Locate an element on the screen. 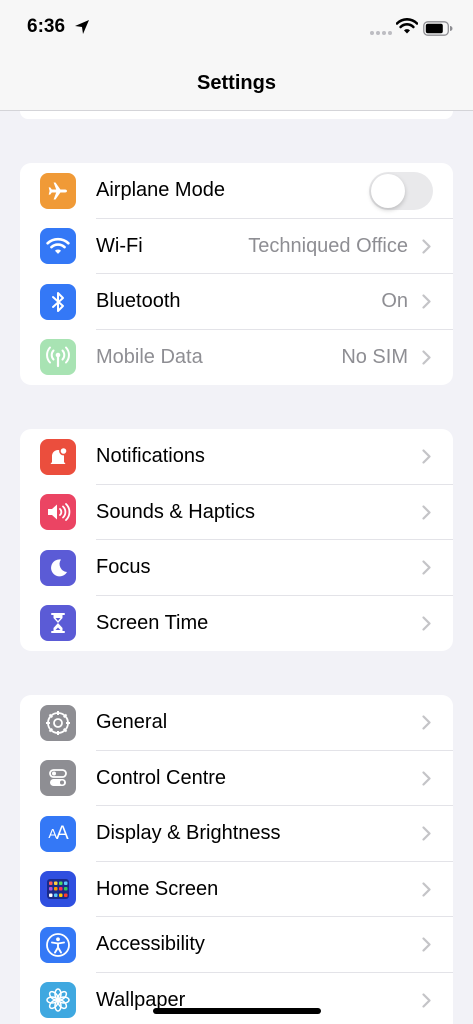 The image size is (473, 1024). row-wallpaper: Wallpaper is located at coordinates (236, 998).